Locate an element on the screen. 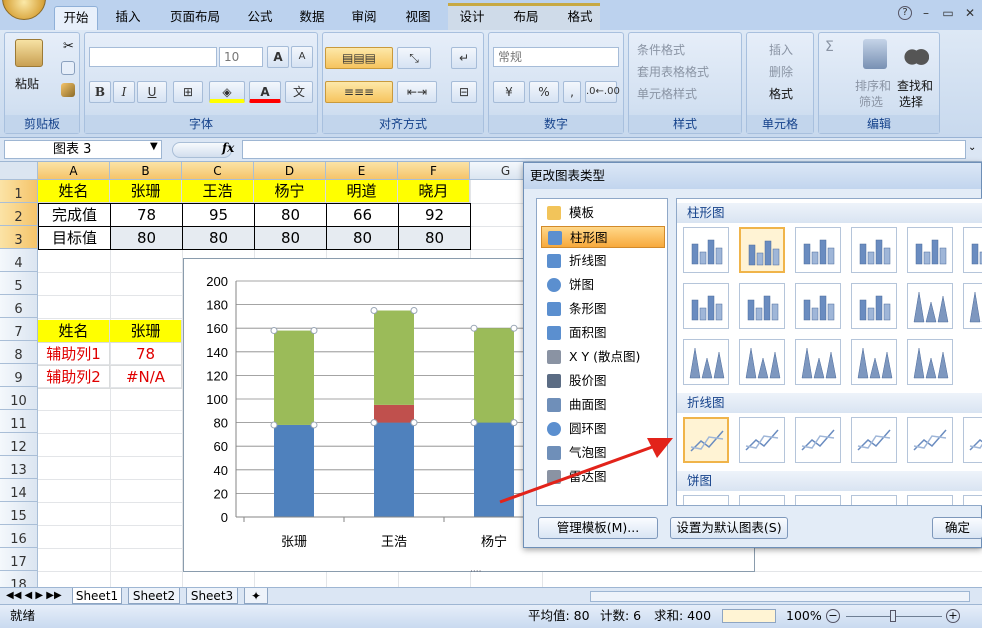  tab-insert: 插入 is located at coordinates (128, 18).